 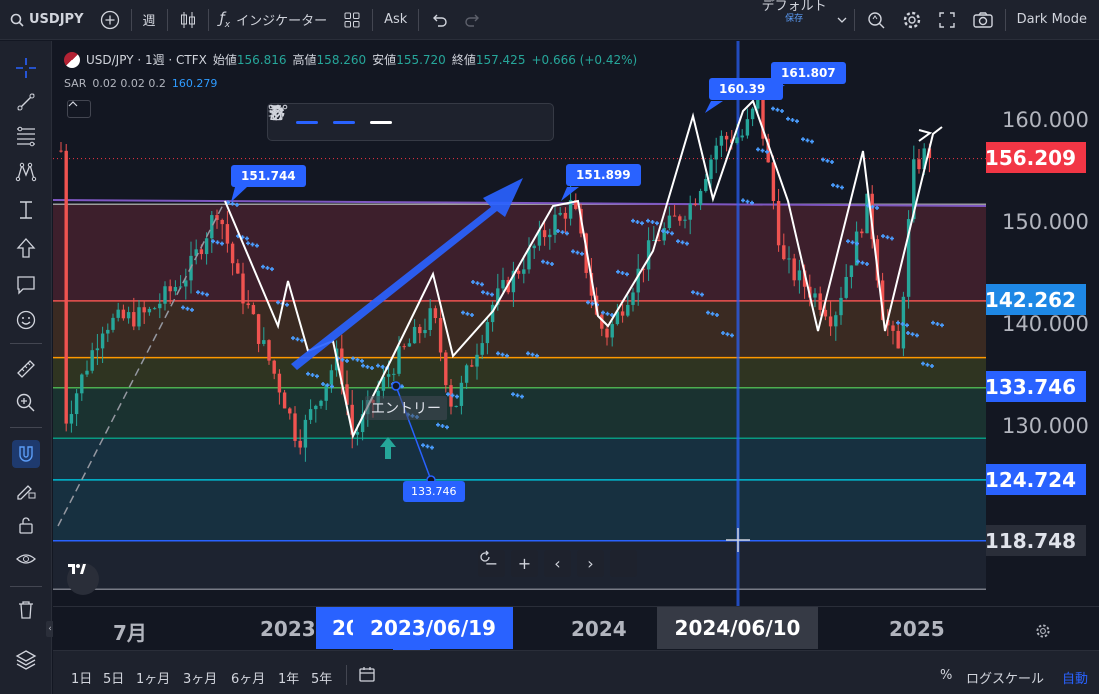 What do you see at coordinates (26, 490) in the screenshot?
I see `lock-drawing-mode-tool` at bounding box center [26, 490].